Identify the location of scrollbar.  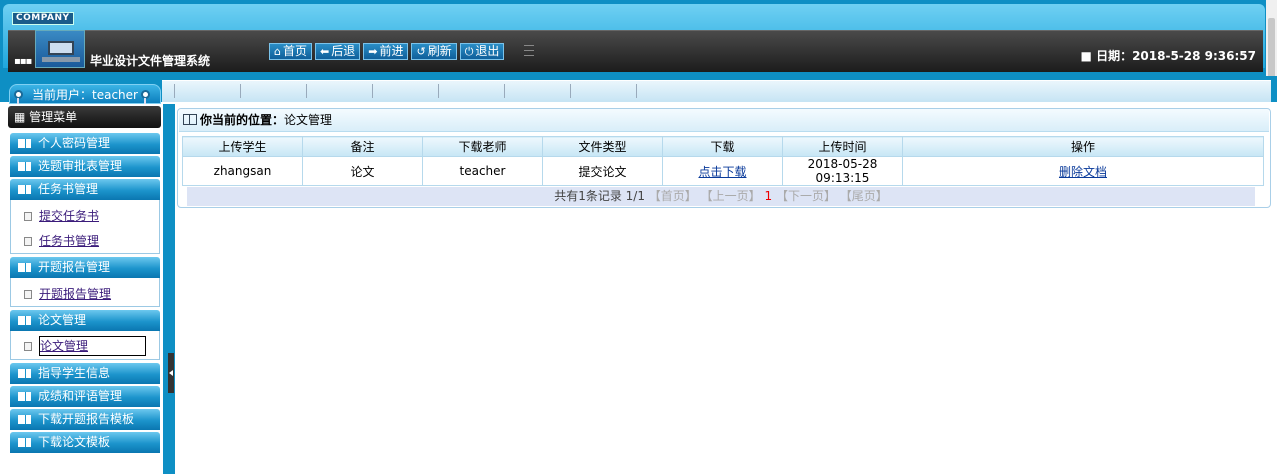
(1271, 39).